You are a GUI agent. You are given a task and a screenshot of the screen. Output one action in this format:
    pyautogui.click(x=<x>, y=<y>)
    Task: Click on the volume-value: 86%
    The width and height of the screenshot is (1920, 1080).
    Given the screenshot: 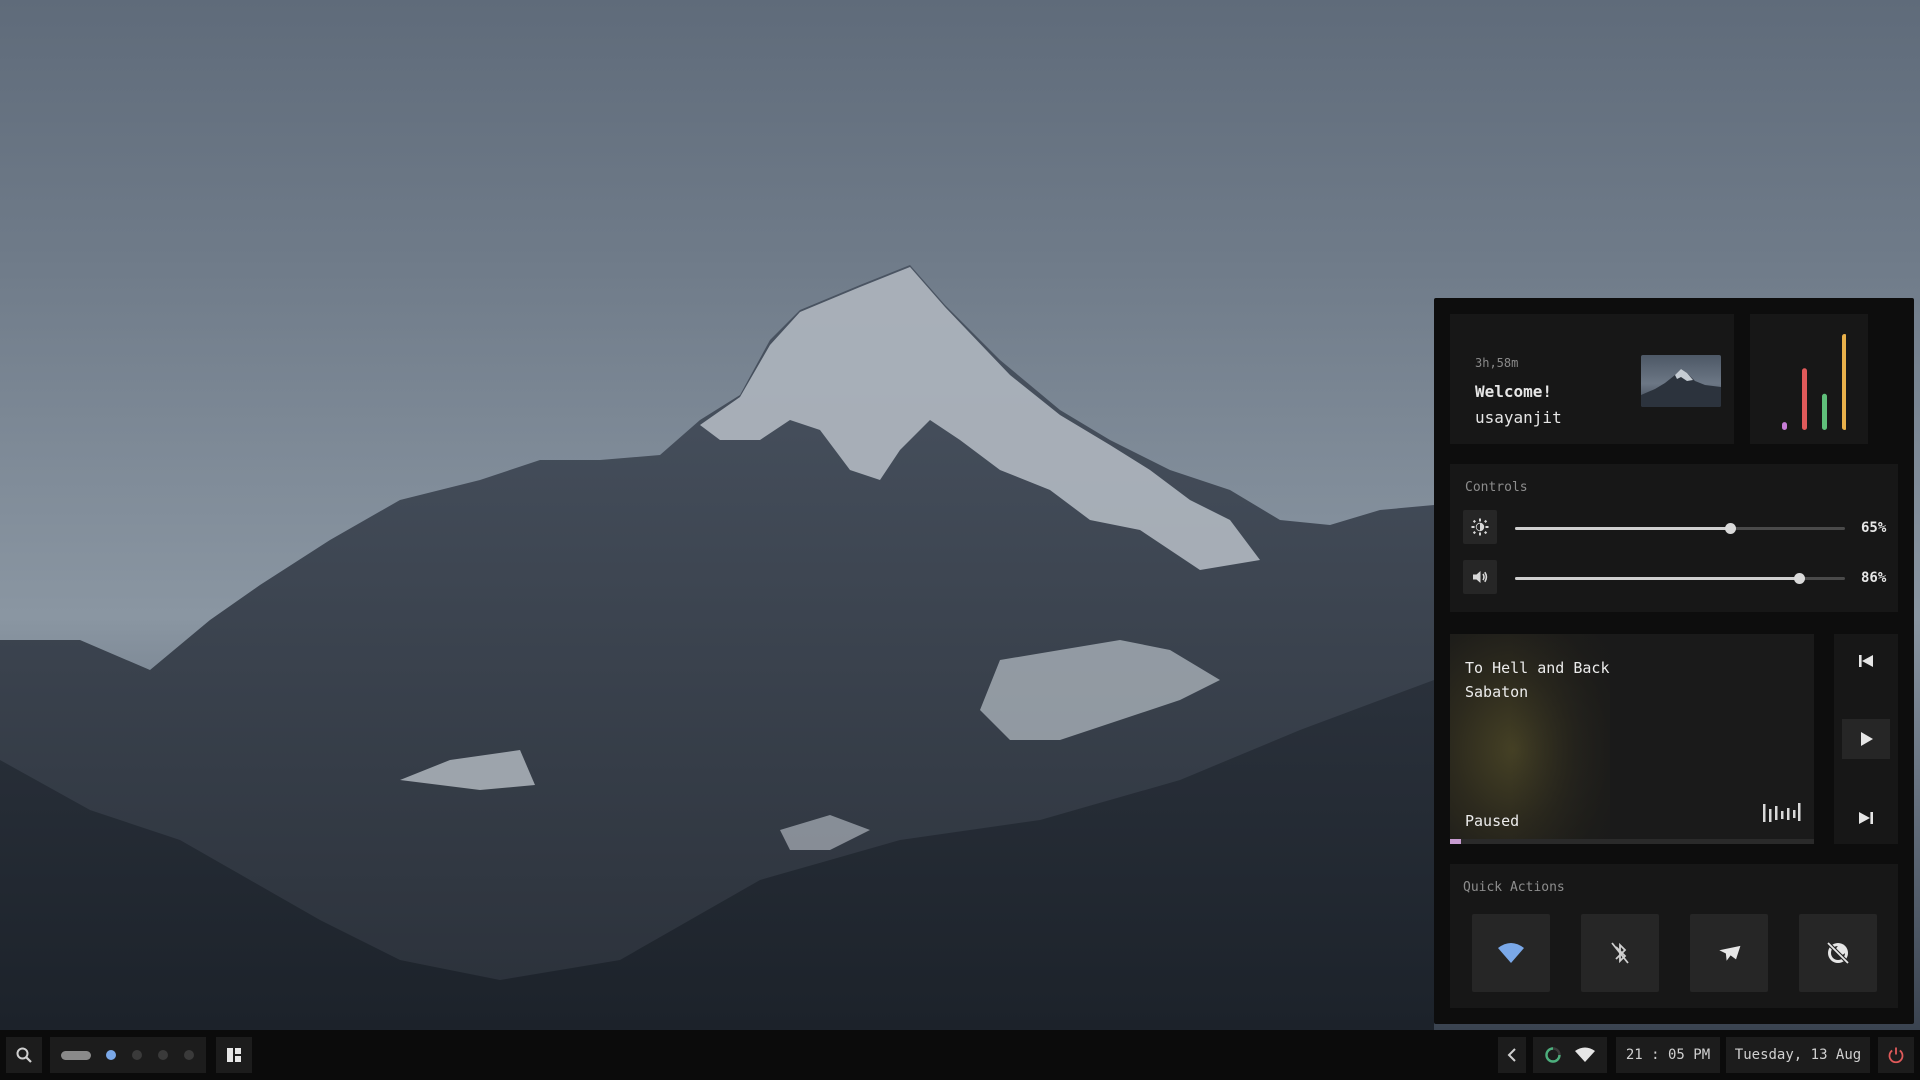 What is the action you would take?
    pyautogui.click(x=1874, y=578)
    